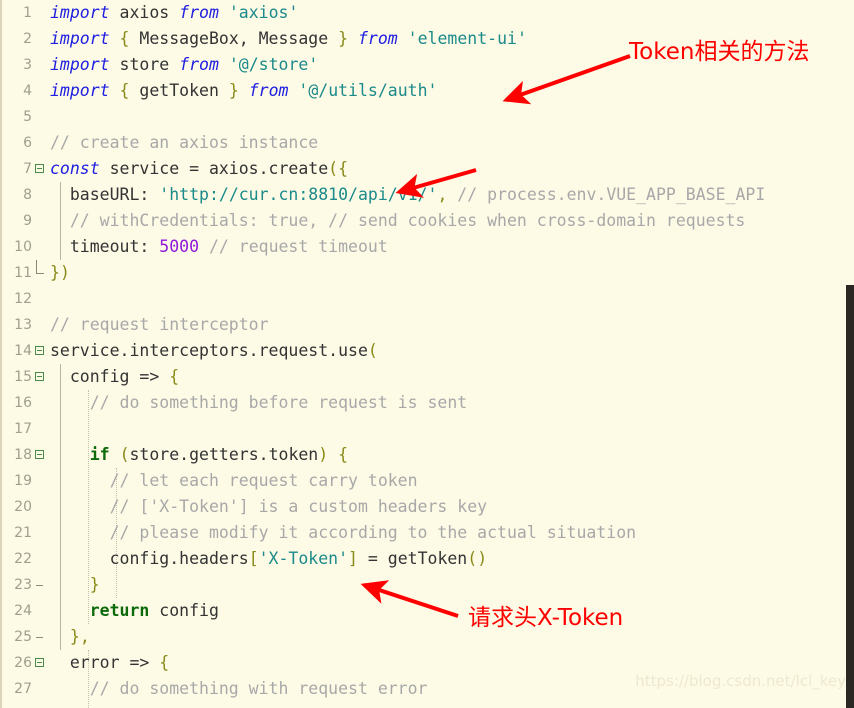  What do you see at coordinates (23, 299) in the screenshot?
I see `line-number: 12` at bounding box center [23, 299].